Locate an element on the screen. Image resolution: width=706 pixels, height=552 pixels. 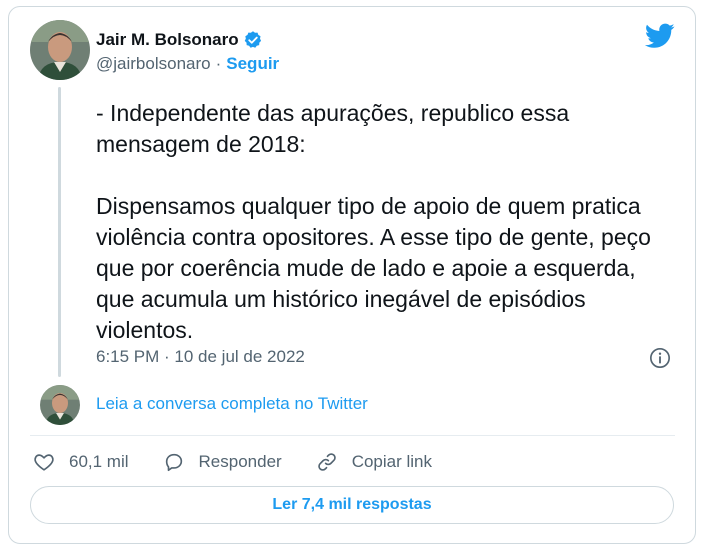
like-button: 60,1 mil is located at coordinates (81, 462).